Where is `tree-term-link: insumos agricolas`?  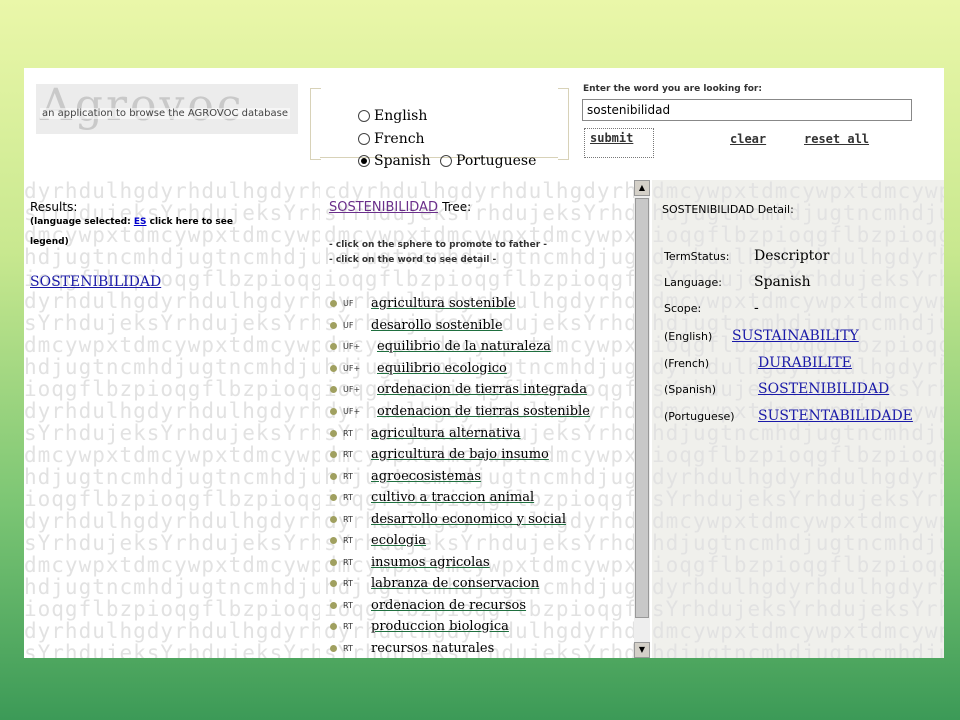
tree-term-link: insumos agricolas is located at coordinates (430, 562).